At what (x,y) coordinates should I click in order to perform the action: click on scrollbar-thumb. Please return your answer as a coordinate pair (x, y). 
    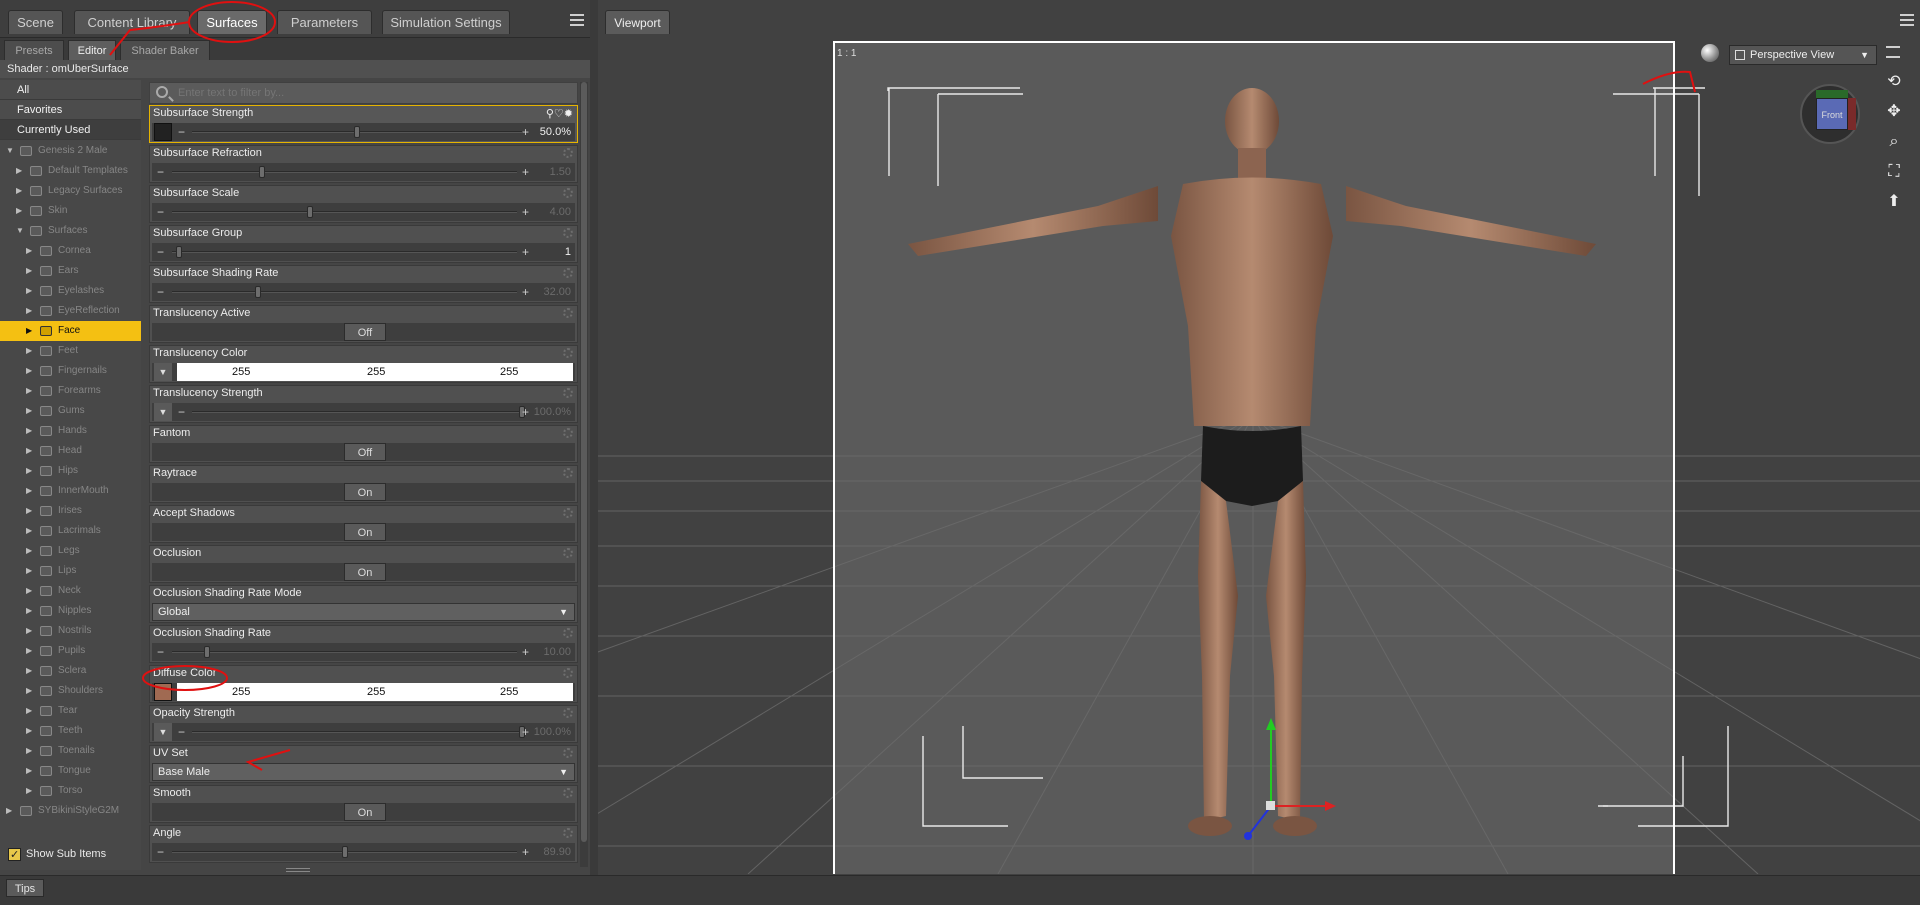
    Looking at the image, I should click on (584, 462).